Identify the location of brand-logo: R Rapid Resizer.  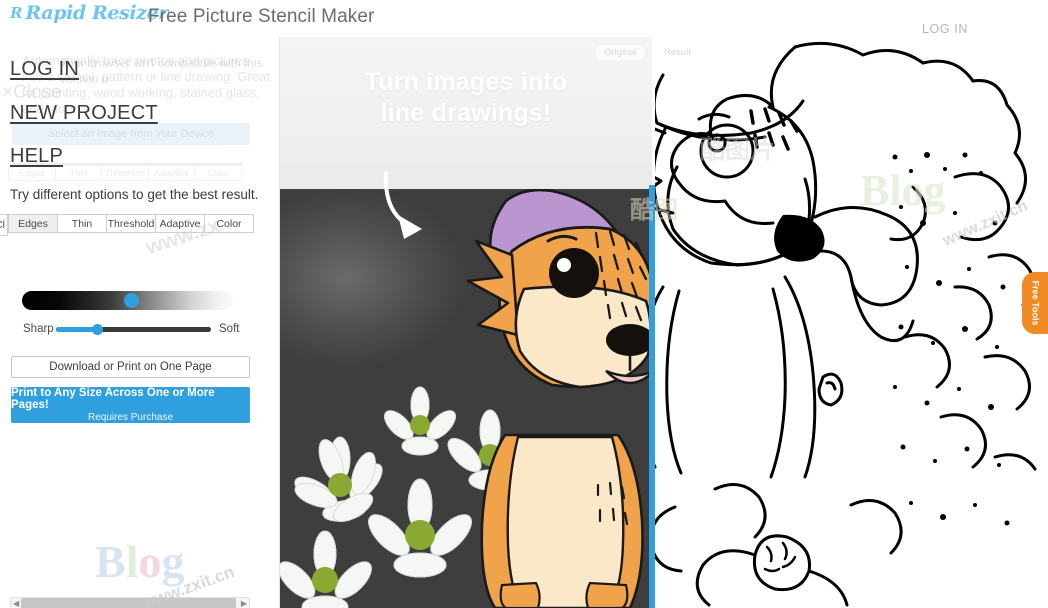
(89, 13).